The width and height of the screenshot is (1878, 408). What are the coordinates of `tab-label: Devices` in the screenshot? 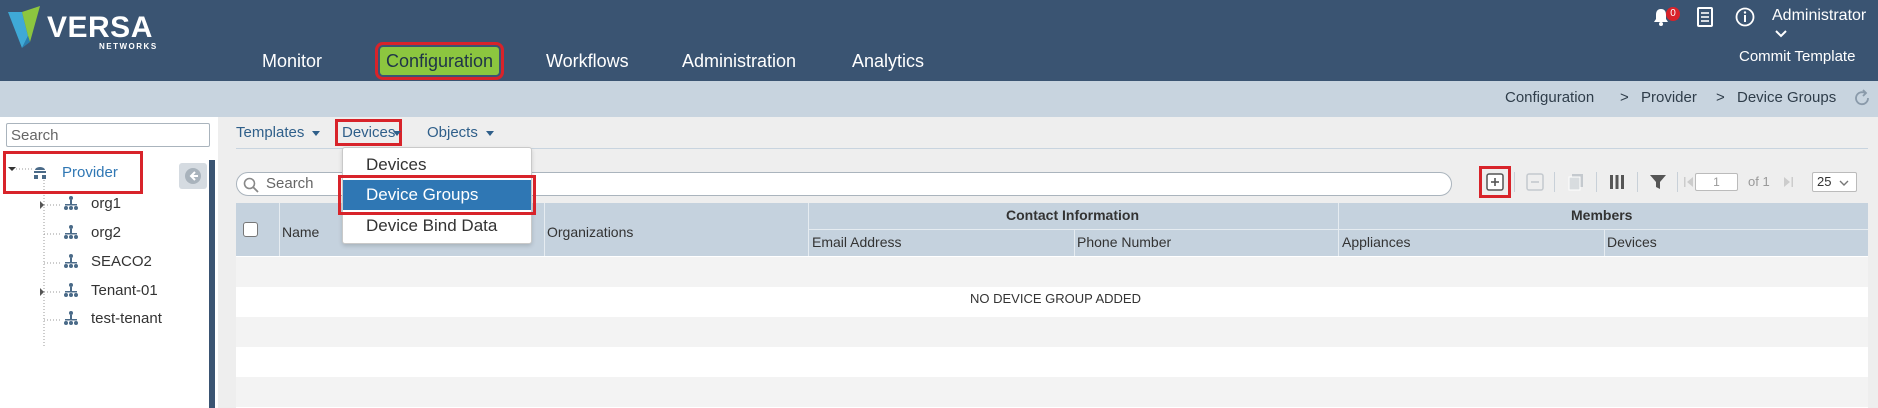 It's located at (369, 132).